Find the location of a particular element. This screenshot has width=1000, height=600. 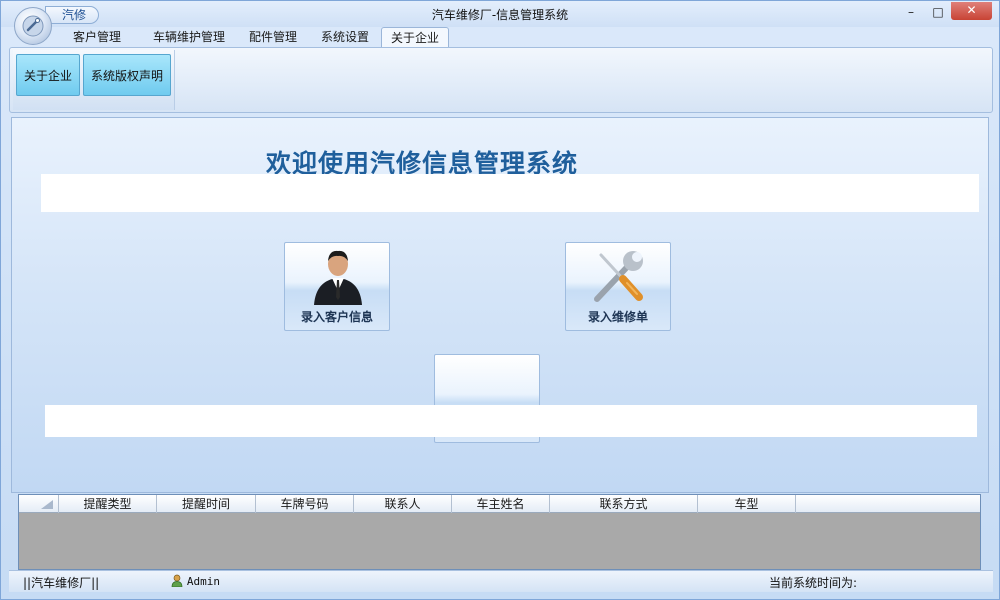

title-bar: 汽修 汽车维修厂-信息管理系统 – □ ✕ is located at coordinates (500, 23).